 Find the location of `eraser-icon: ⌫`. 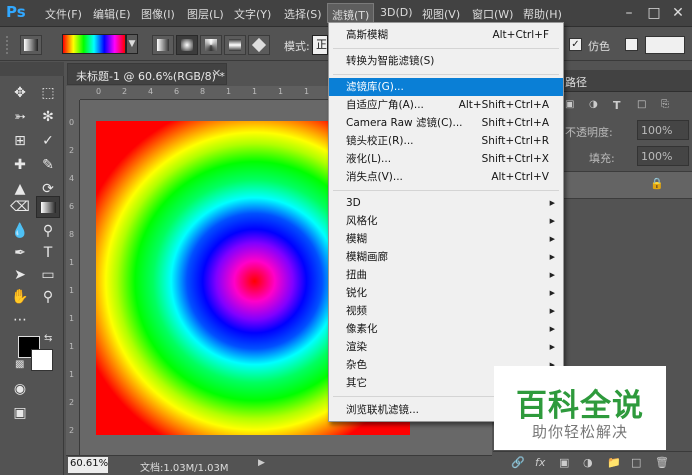

eraser-icon: ⌫ is located at coordinates (20, 207).